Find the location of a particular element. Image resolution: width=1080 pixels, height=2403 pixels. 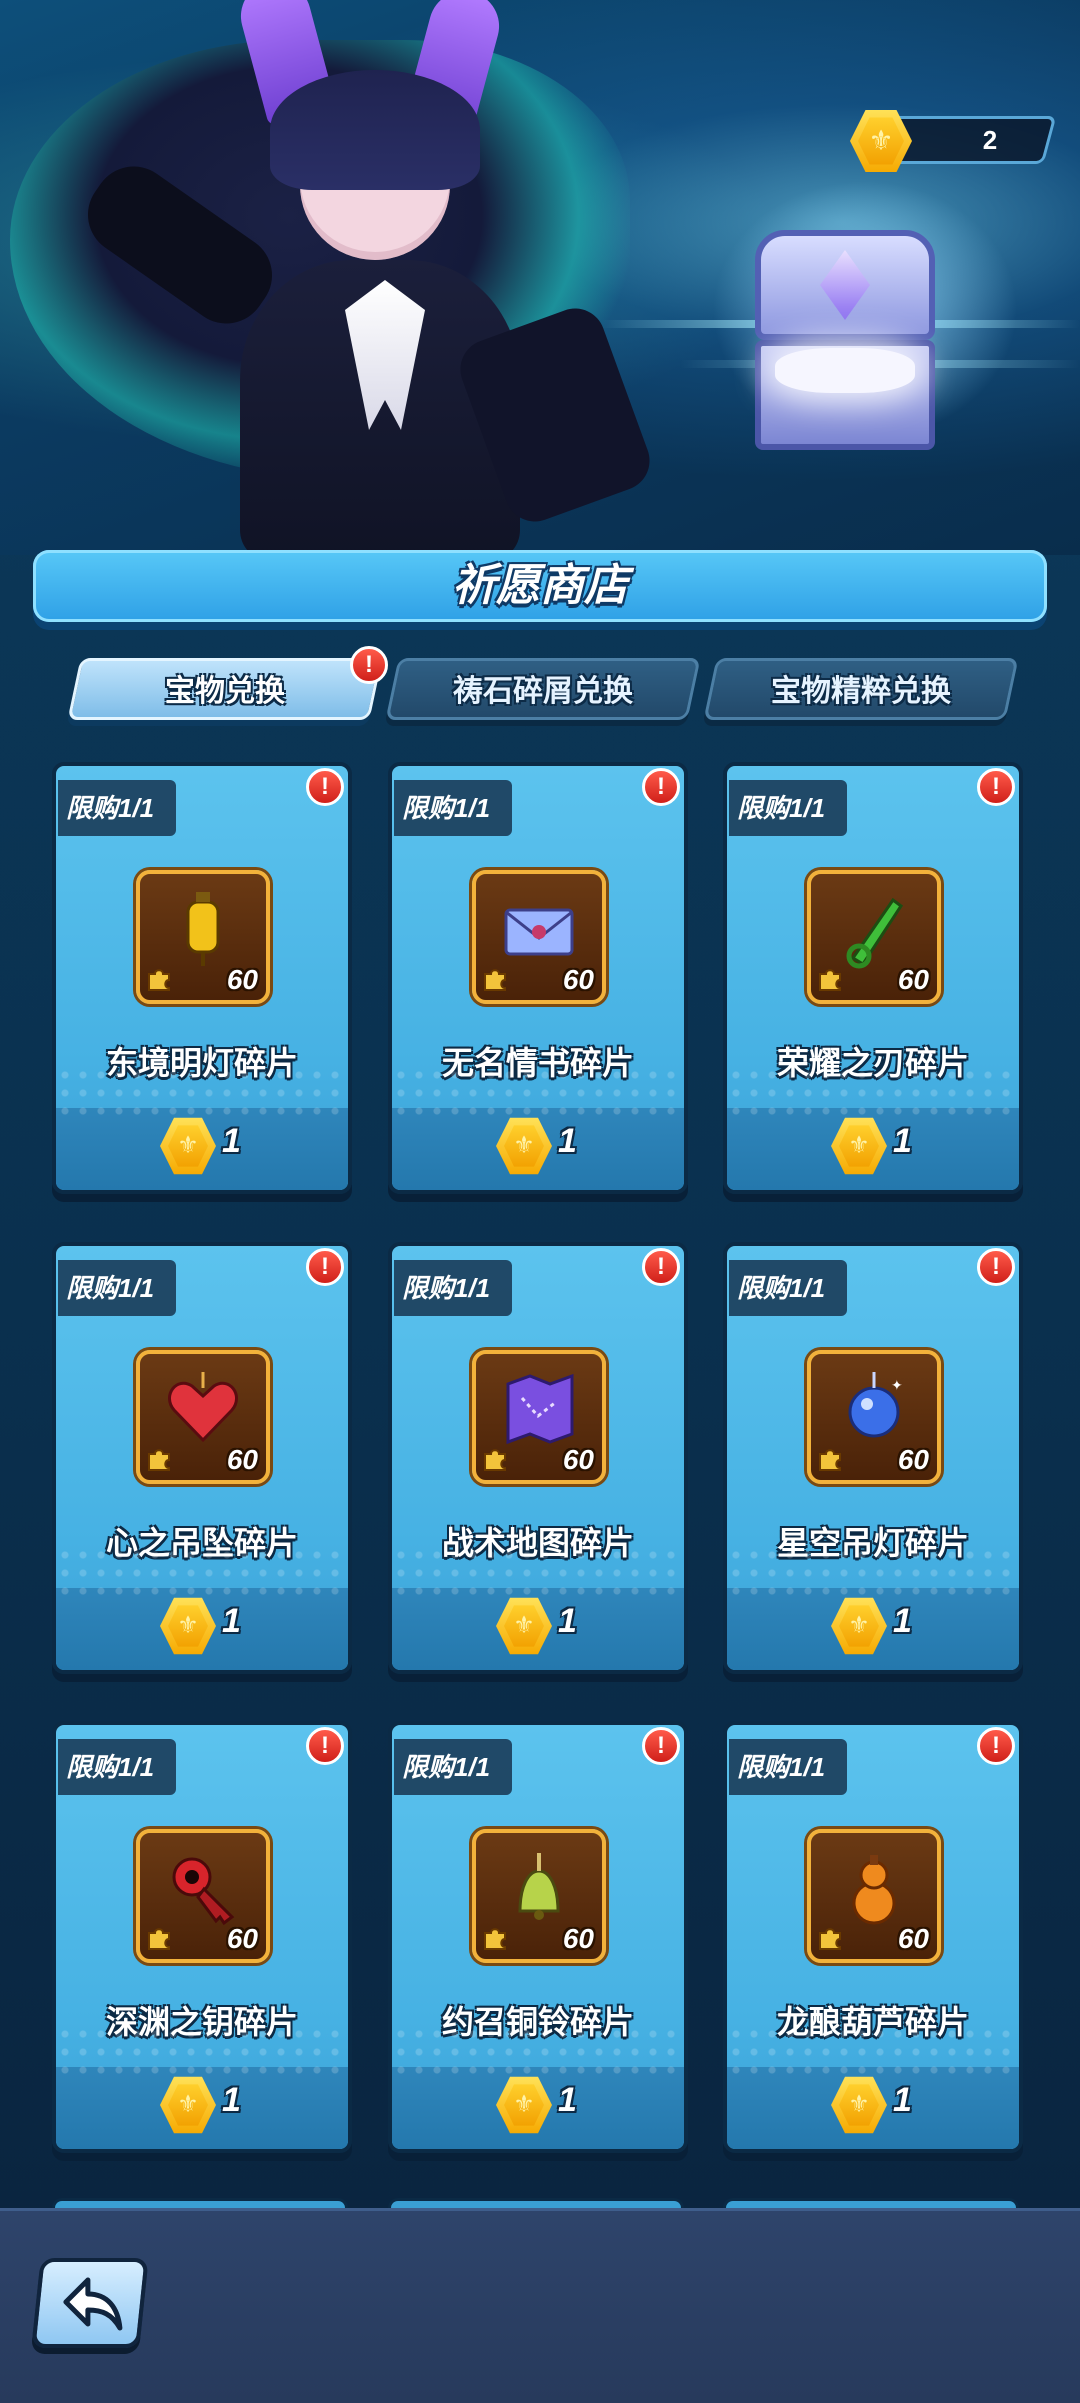

back-button is located at coordinates (90, 2303).